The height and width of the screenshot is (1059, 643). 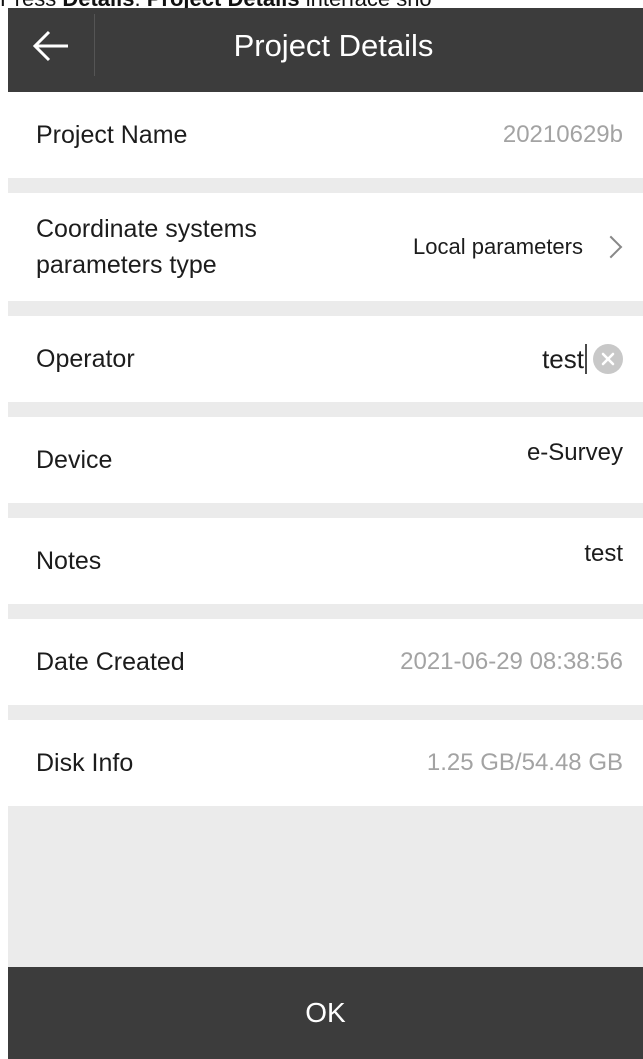 I want to click on date-created-value: 2021-06-29 08:38:56, so click(x=511, y=661).